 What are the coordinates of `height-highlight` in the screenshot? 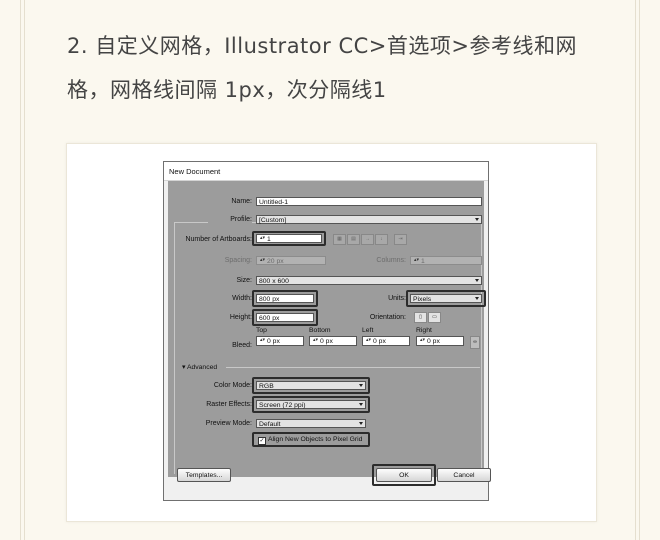 It's located at (285, 317).